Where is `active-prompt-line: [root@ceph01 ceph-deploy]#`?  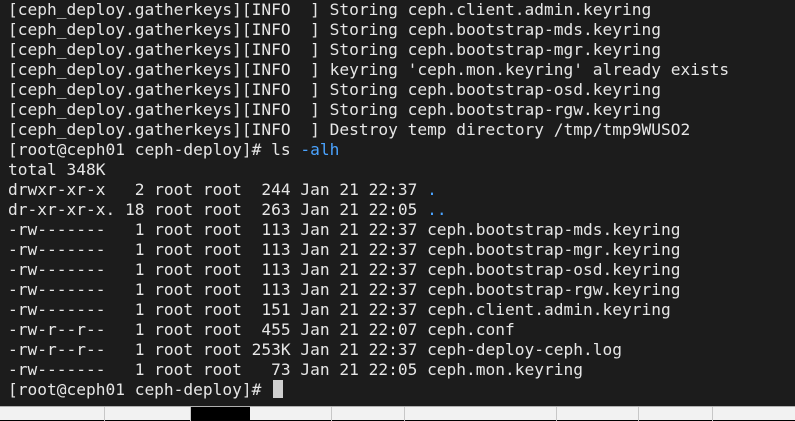
active-prompt-line: [root@ceph01 ceph-deploy]# is located at coordinates (146, 390).